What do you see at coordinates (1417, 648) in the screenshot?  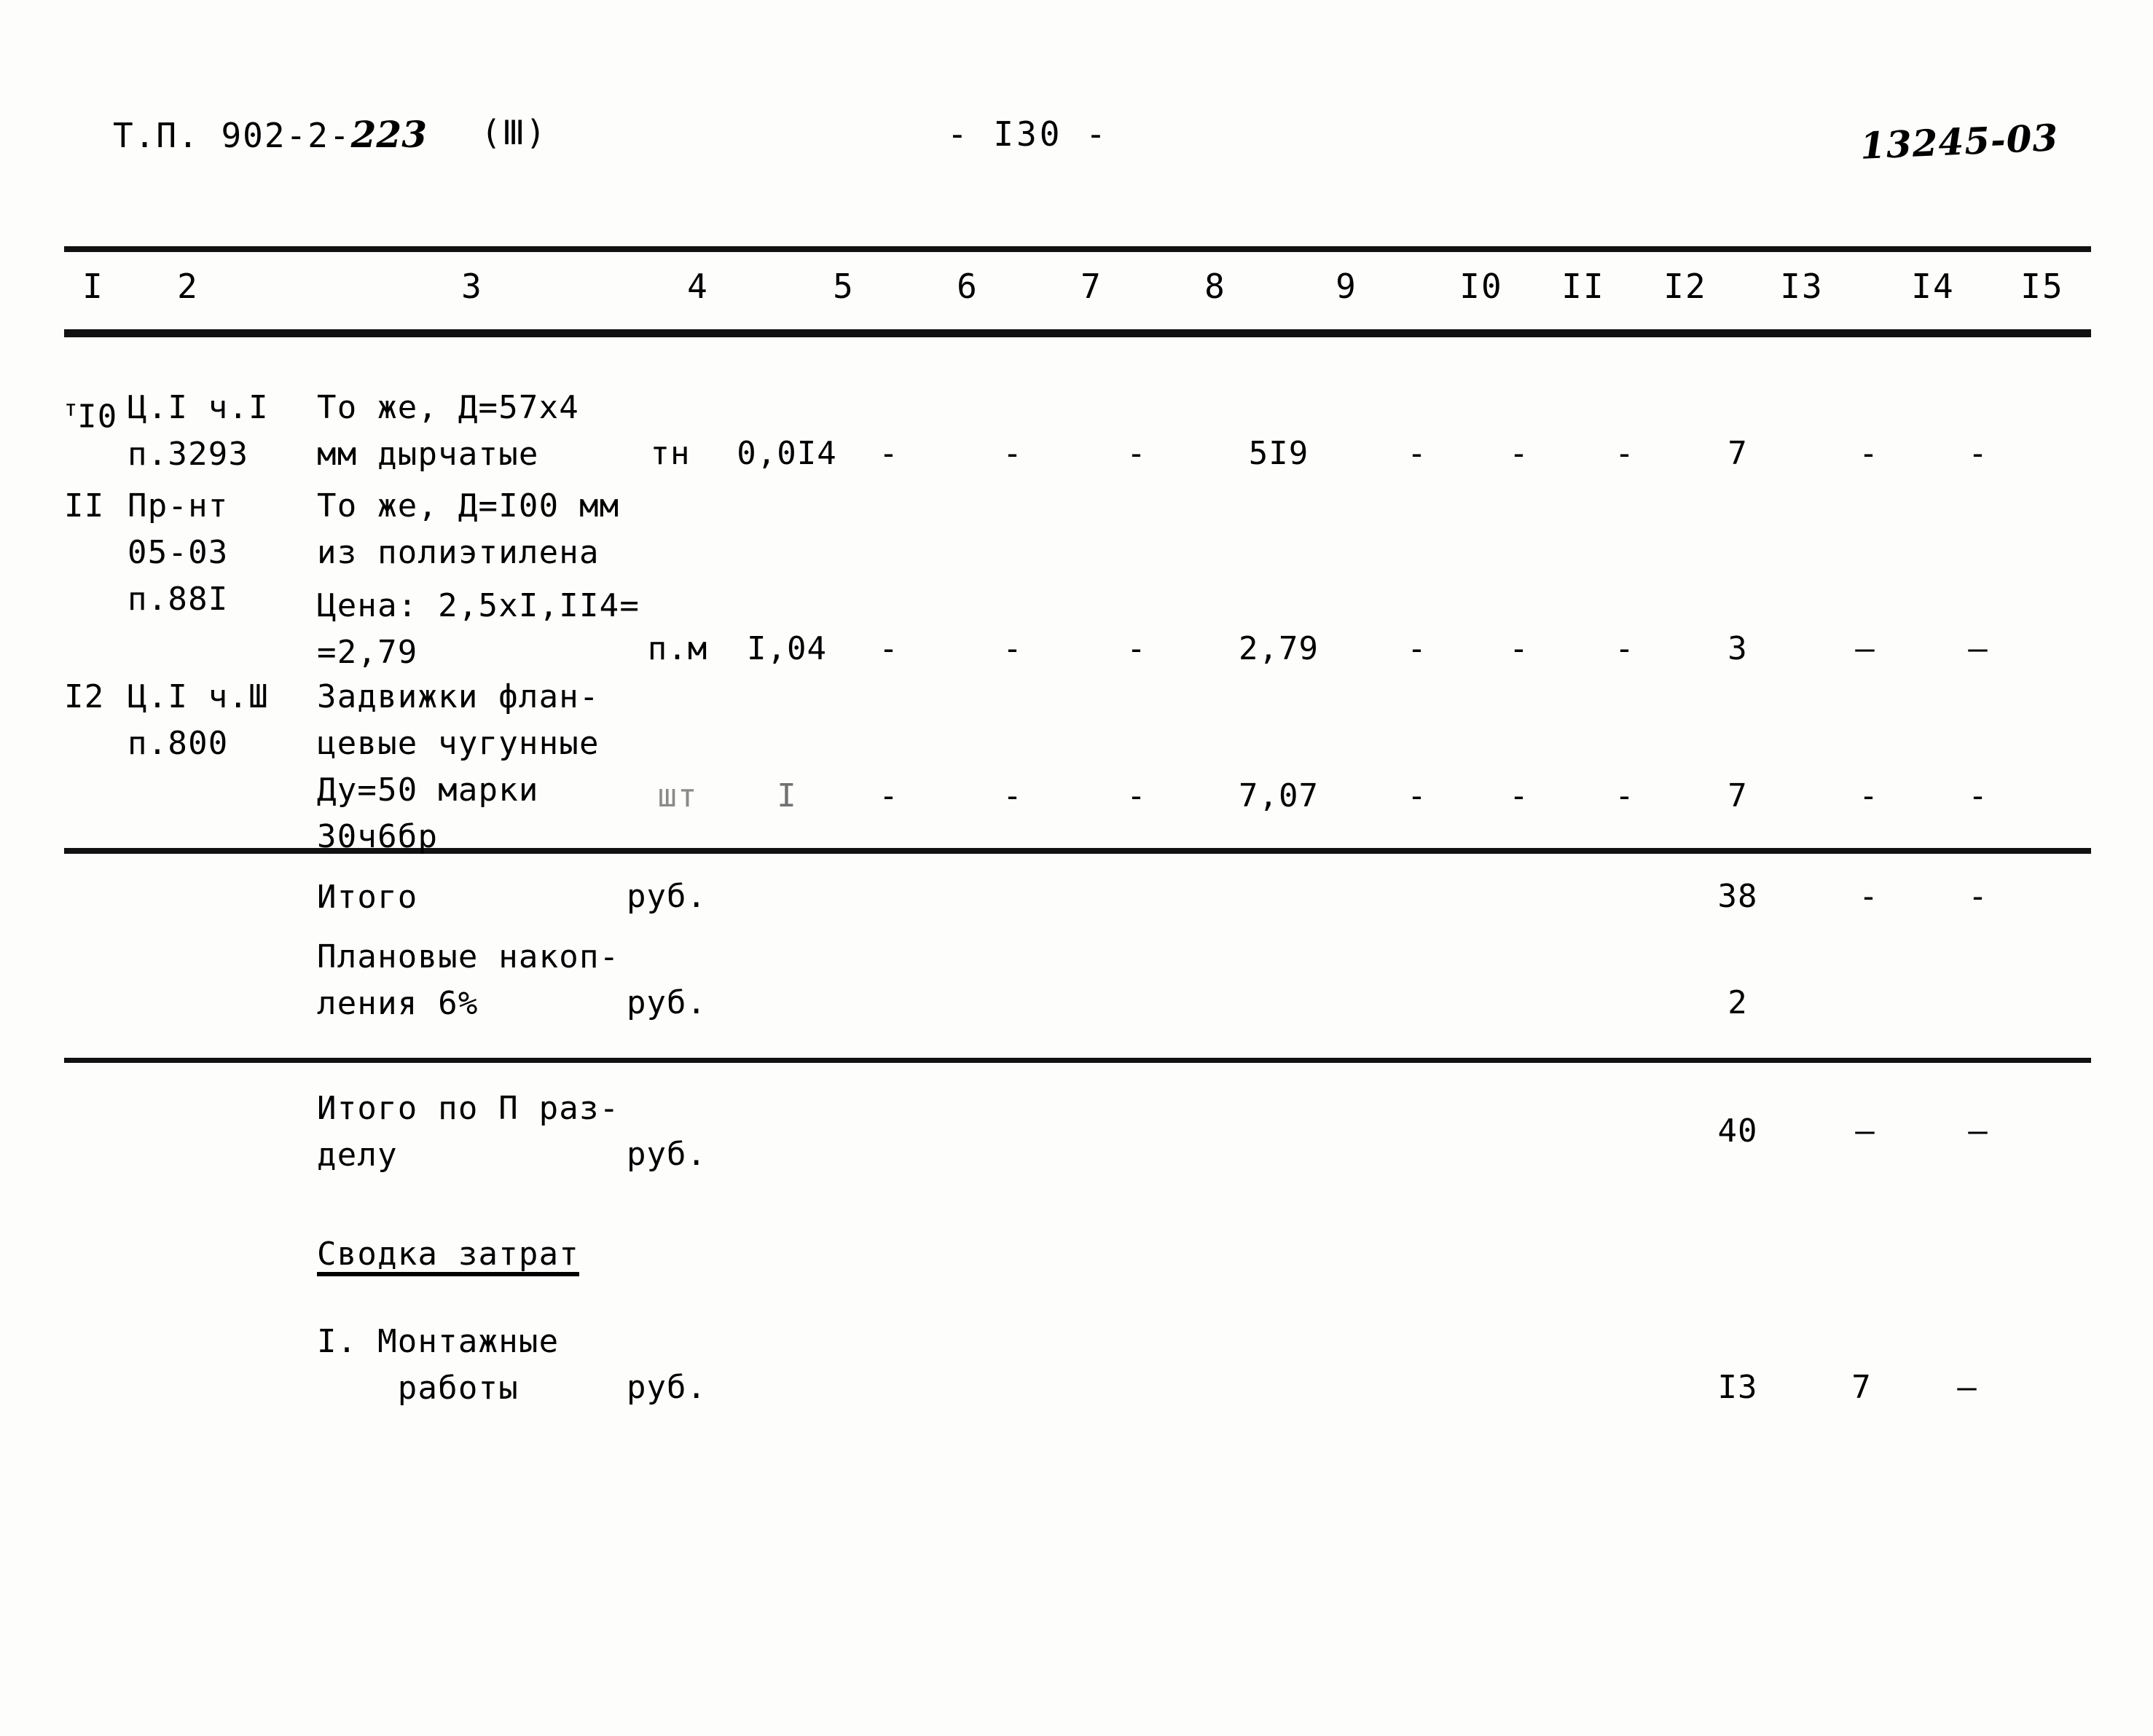 I see `row-11-col10: -` at bounding box center [1417, 648].